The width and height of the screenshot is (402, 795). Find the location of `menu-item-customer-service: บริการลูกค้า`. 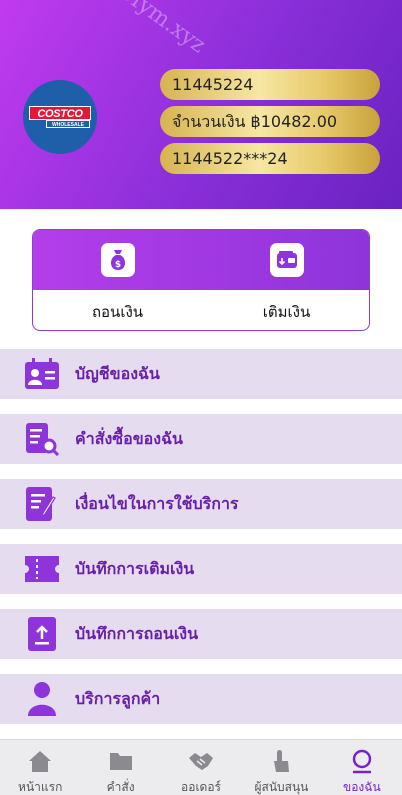

menu-item-customer-service: บริการลูกค้า is located at coordinates (201, 699).